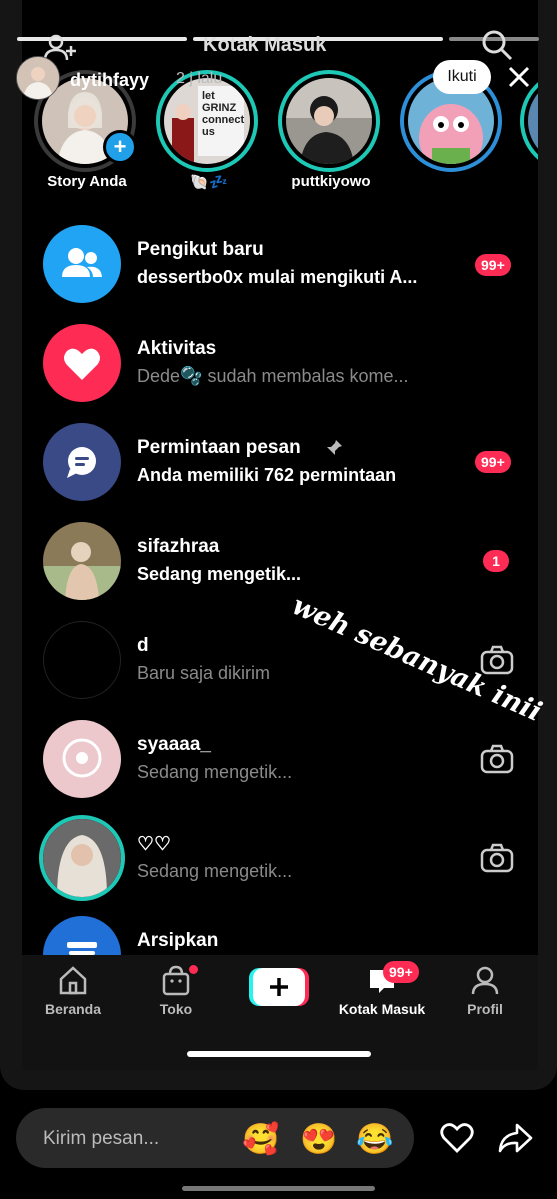 This screenshot has height=1199, width=557. What do you see at coordinates (260, 1139) in the screenshot?
I see `emoji-reaction-1: 🥰` at bounding box center [260, 1139].